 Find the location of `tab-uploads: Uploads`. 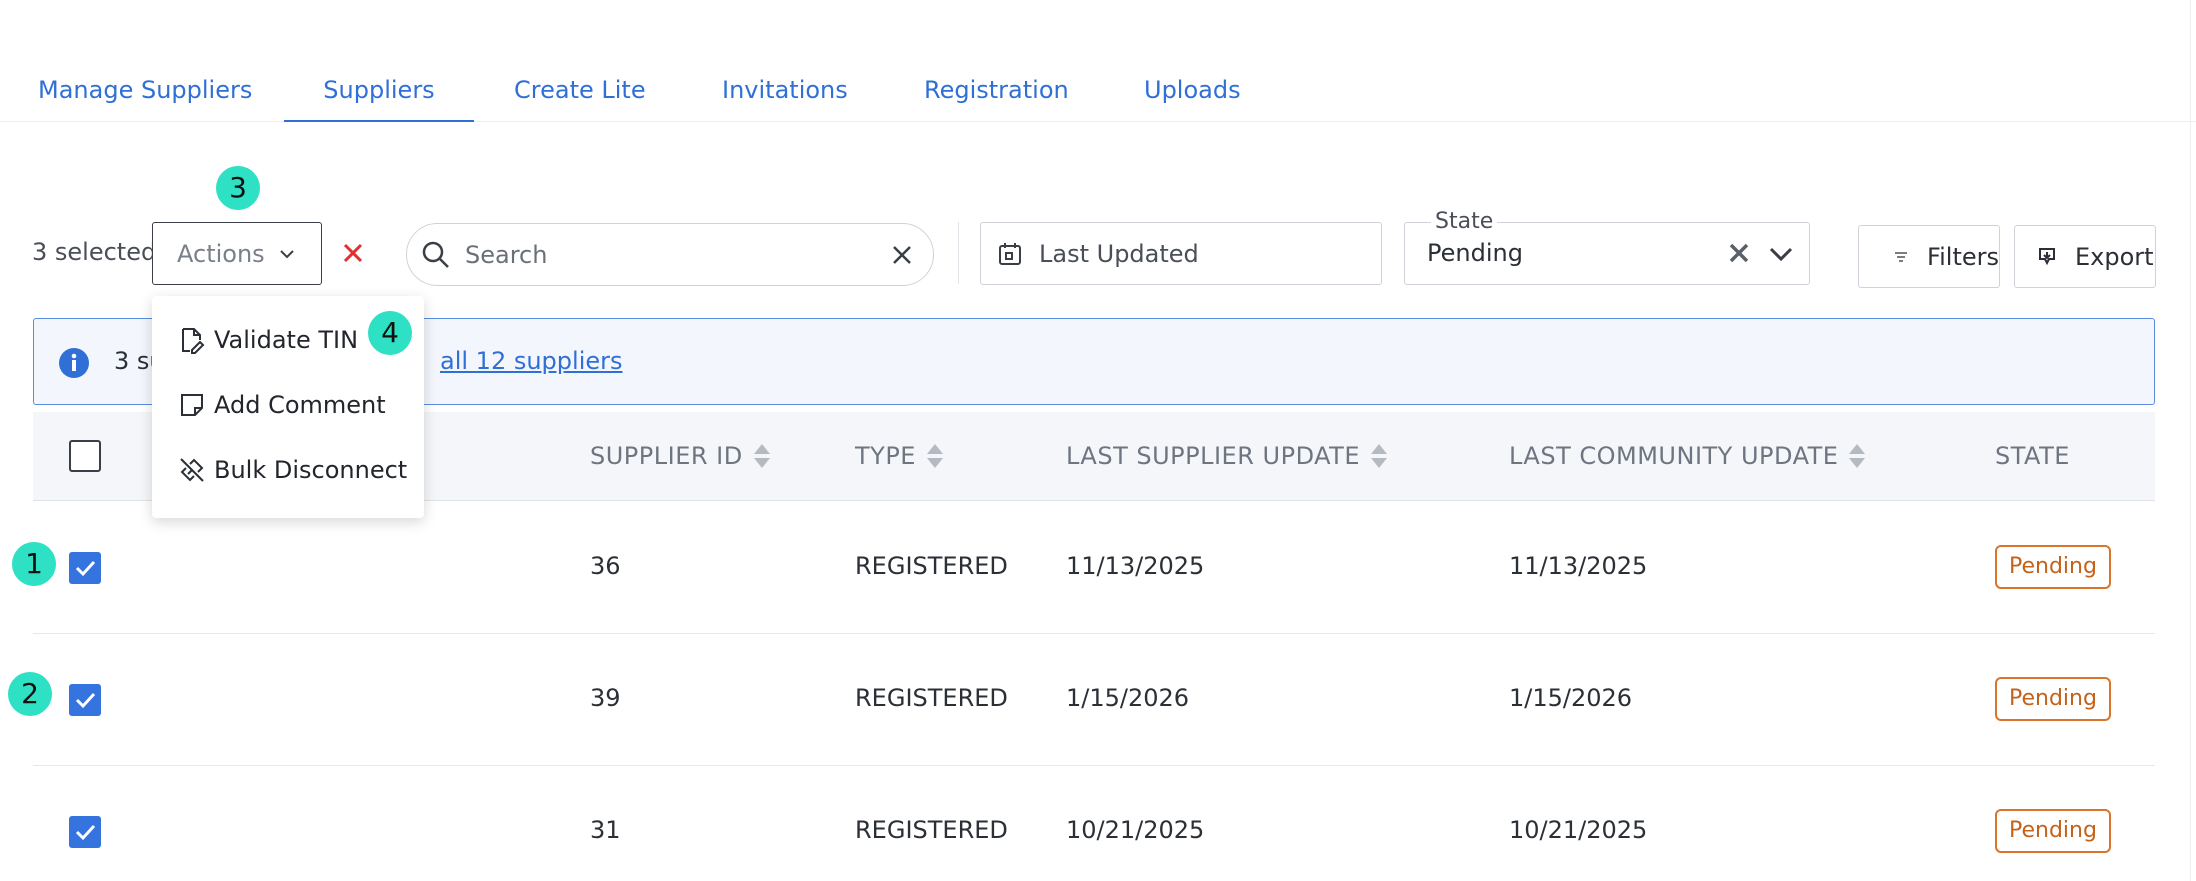

tab-uploads: Uploads is located at coordinates (1192, 97).